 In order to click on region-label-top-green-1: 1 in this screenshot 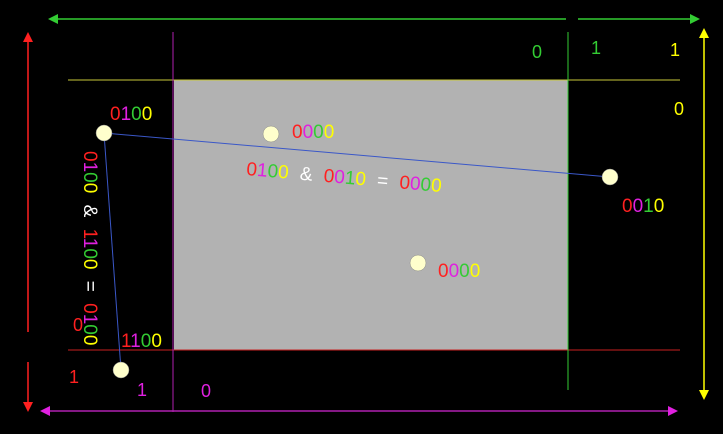, I will do `click(596, 48)`.